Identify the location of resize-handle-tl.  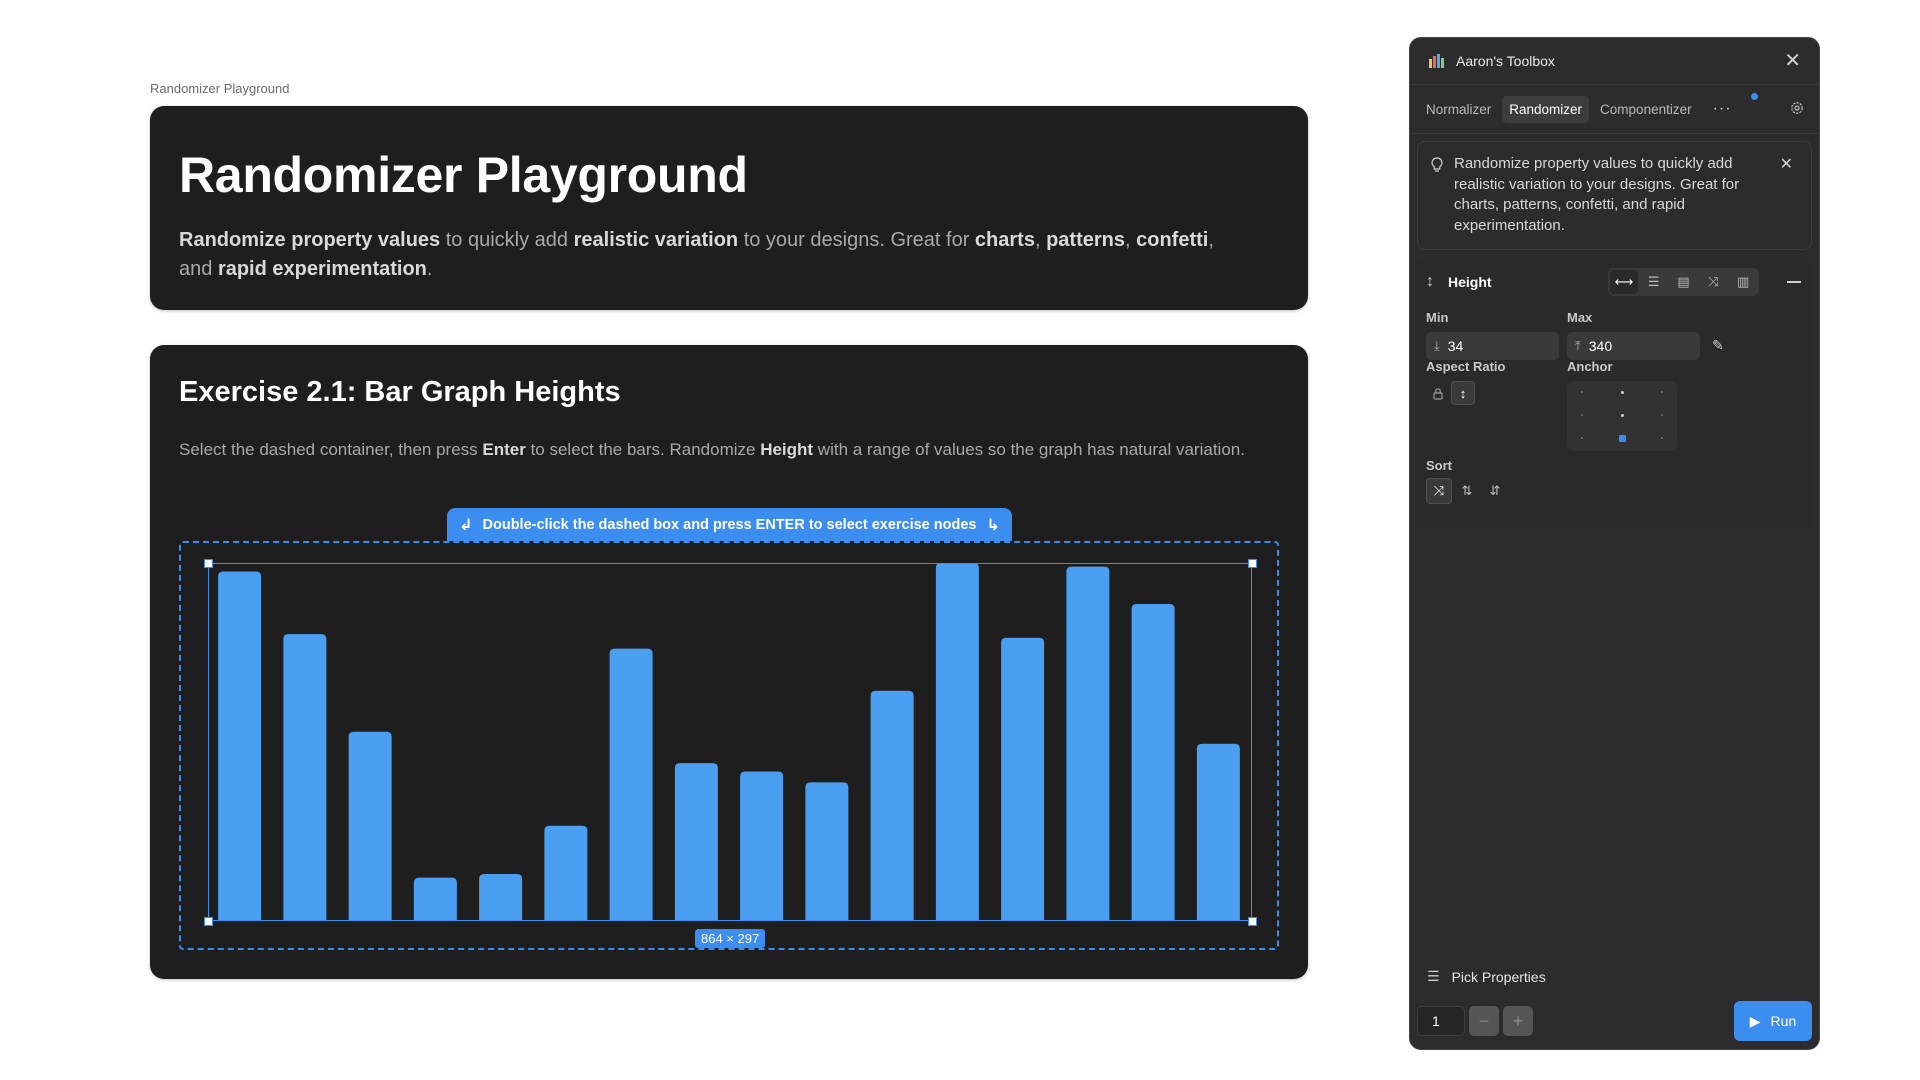
(208, 563).